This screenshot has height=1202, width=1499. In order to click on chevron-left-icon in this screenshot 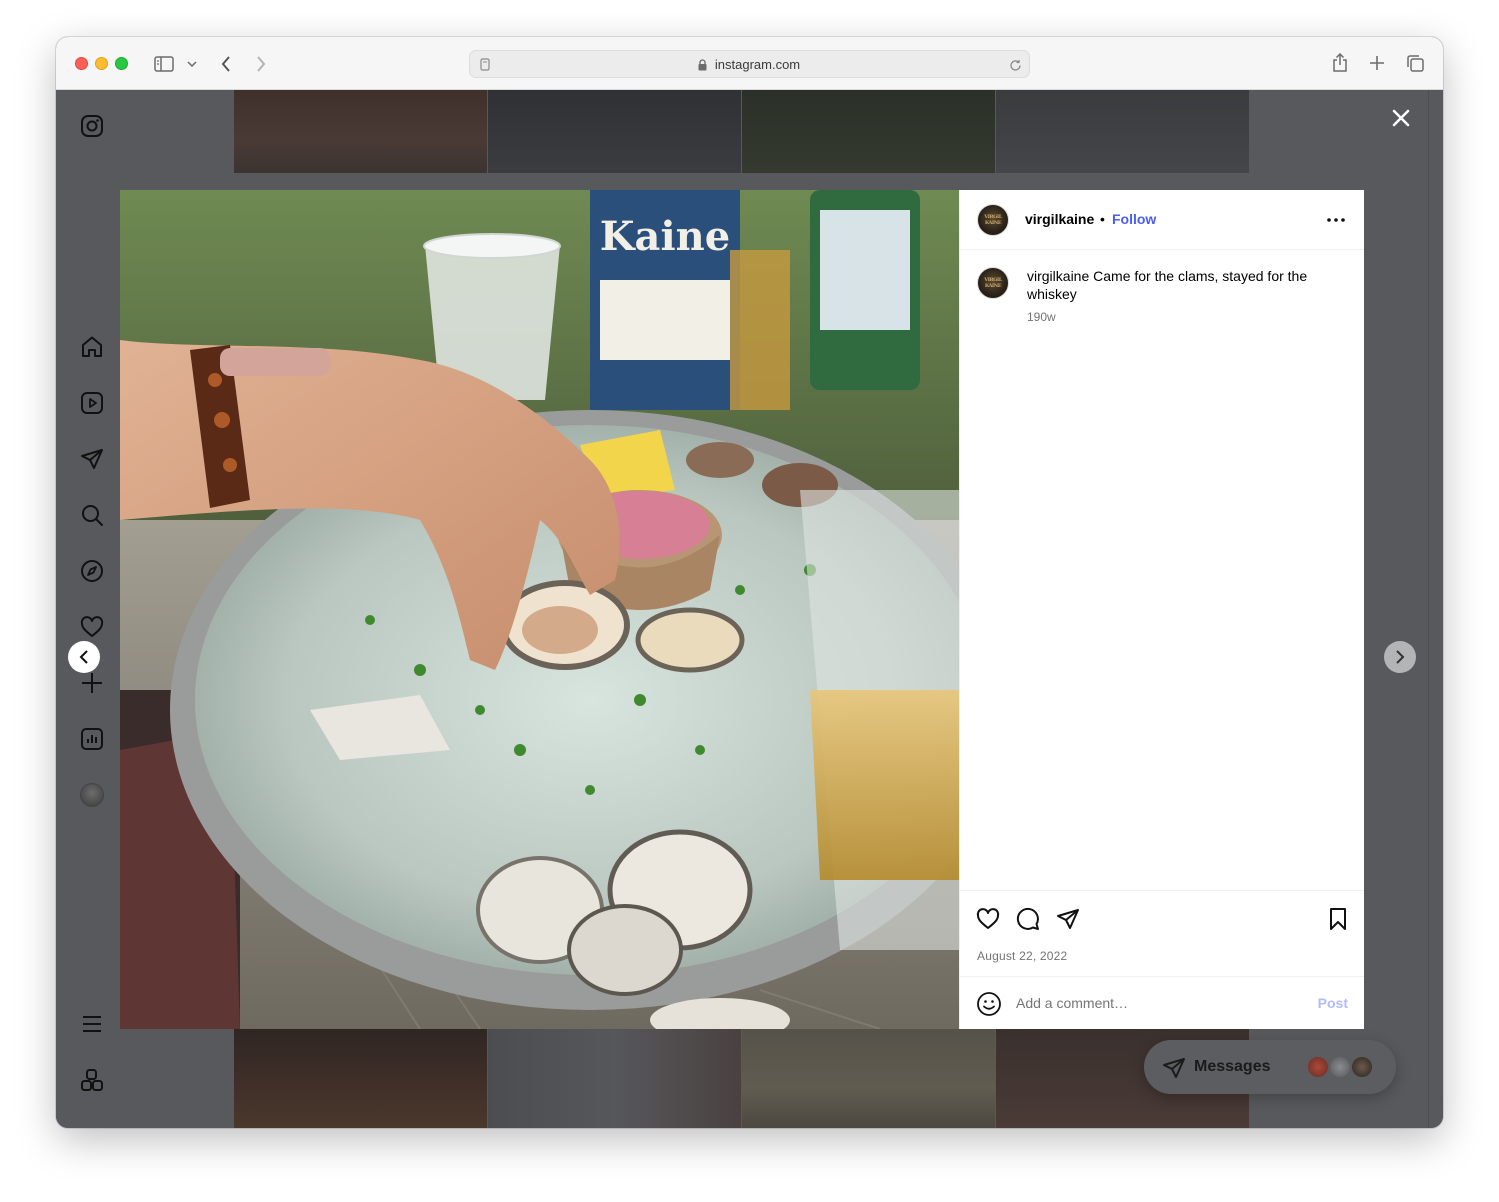, I will do `click(83, 657)`.